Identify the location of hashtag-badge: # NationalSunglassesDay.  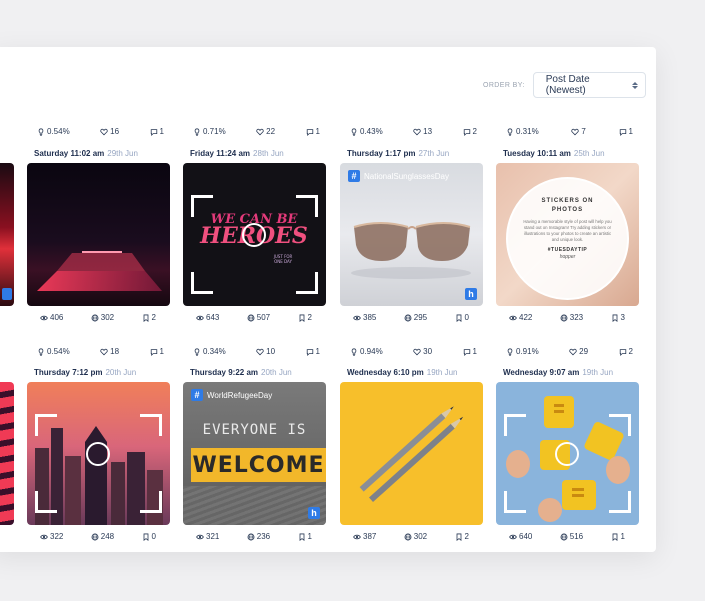
(398, 176).